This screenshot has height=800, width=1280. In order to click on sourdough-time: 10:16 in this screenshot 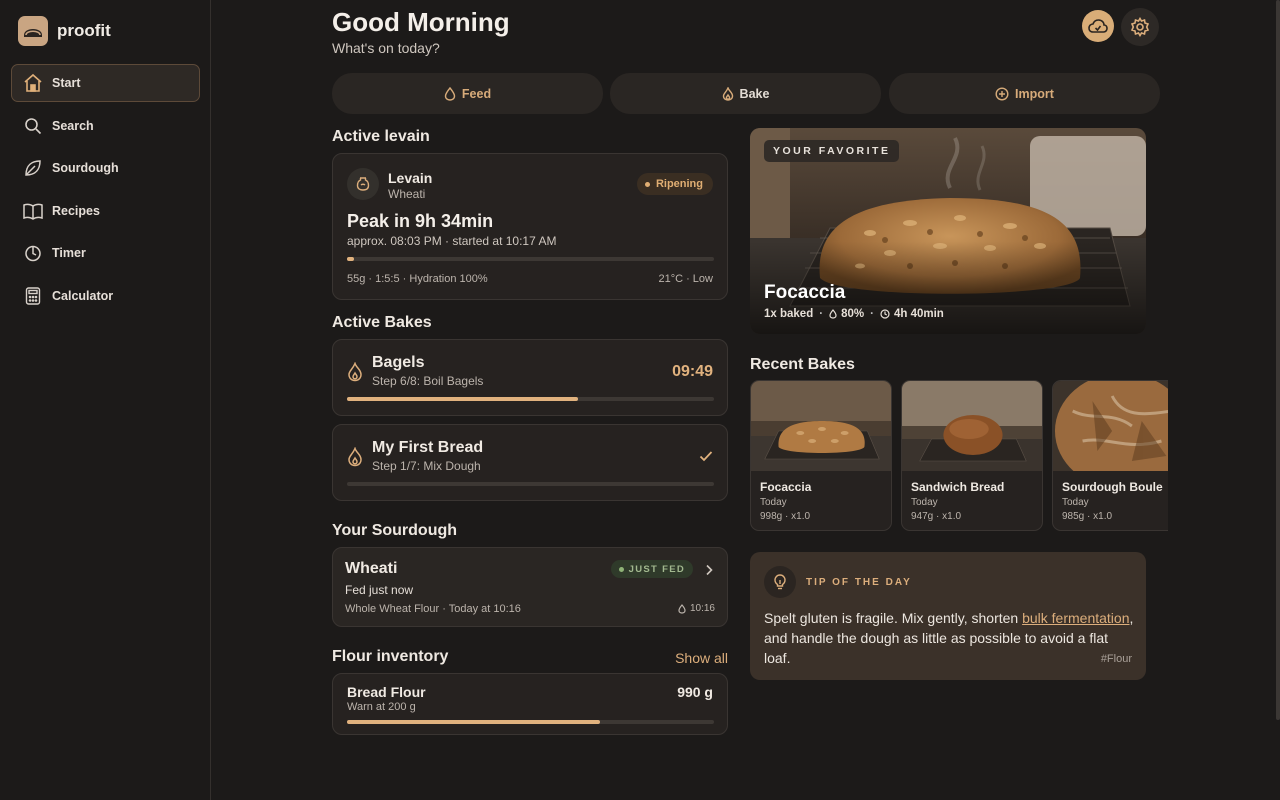, I will do `click(696, 608)`.